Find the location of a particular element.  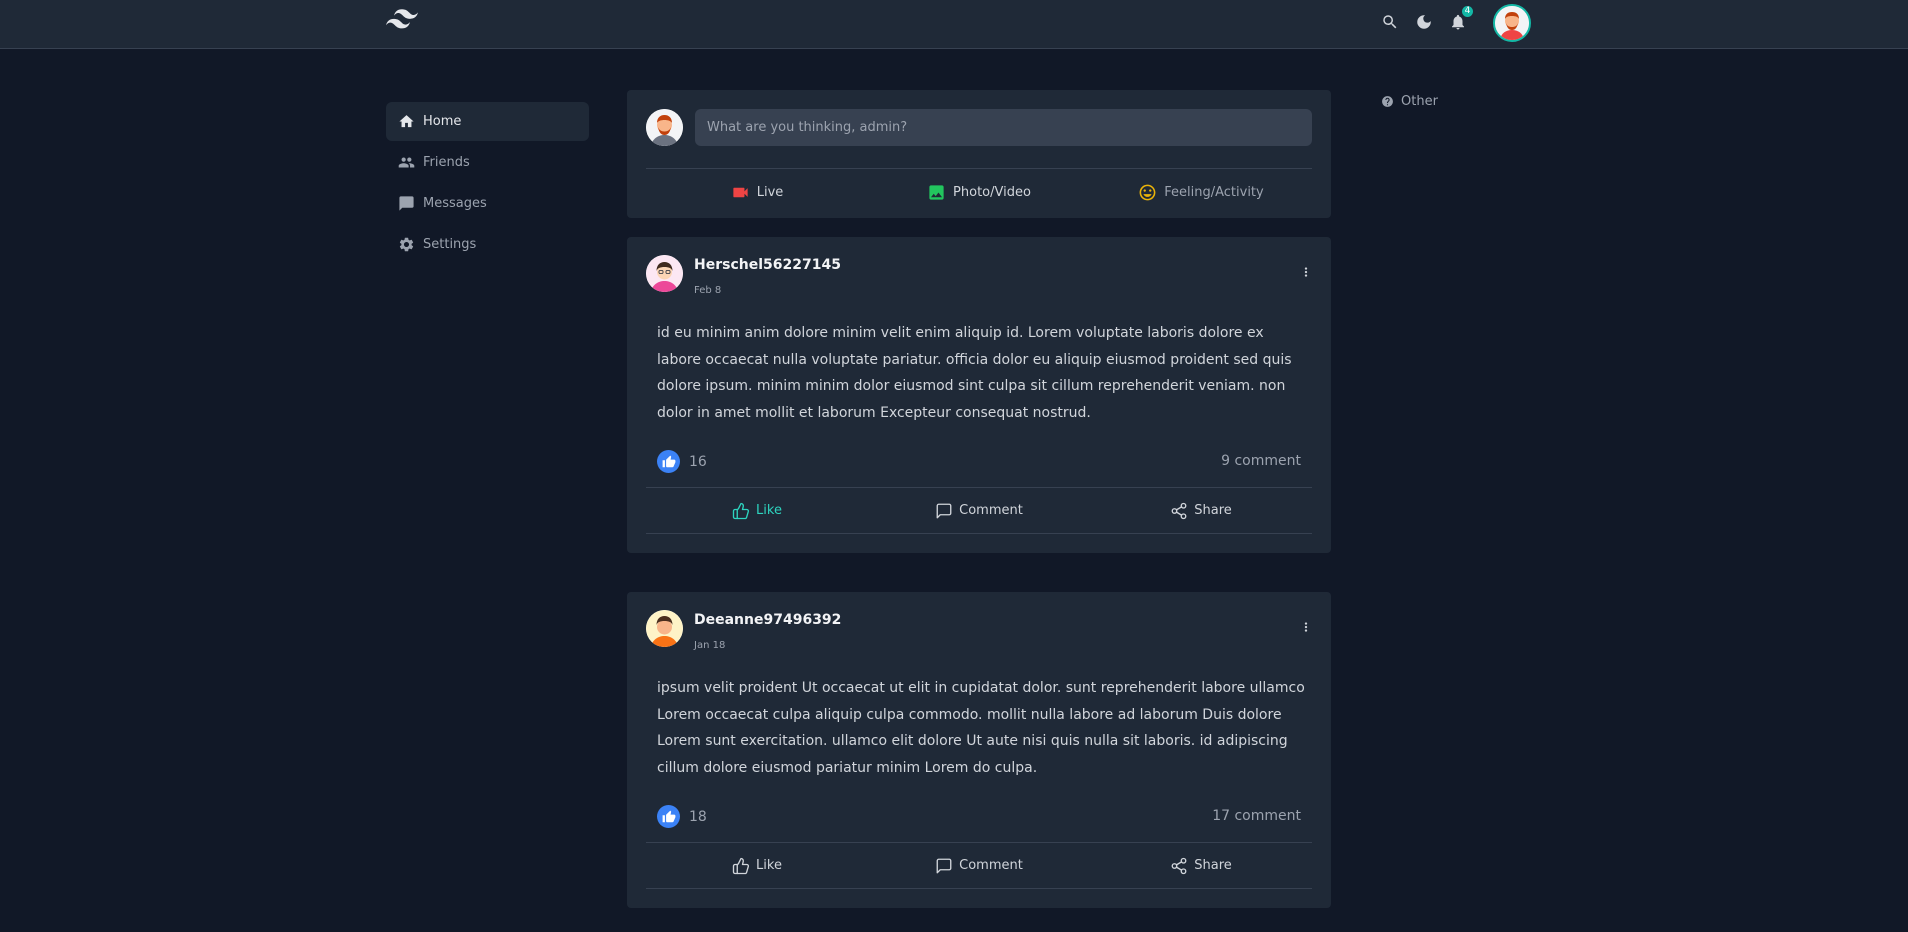

sidebar: Home Friends Messages Settings is located at coordinates (487, 184).